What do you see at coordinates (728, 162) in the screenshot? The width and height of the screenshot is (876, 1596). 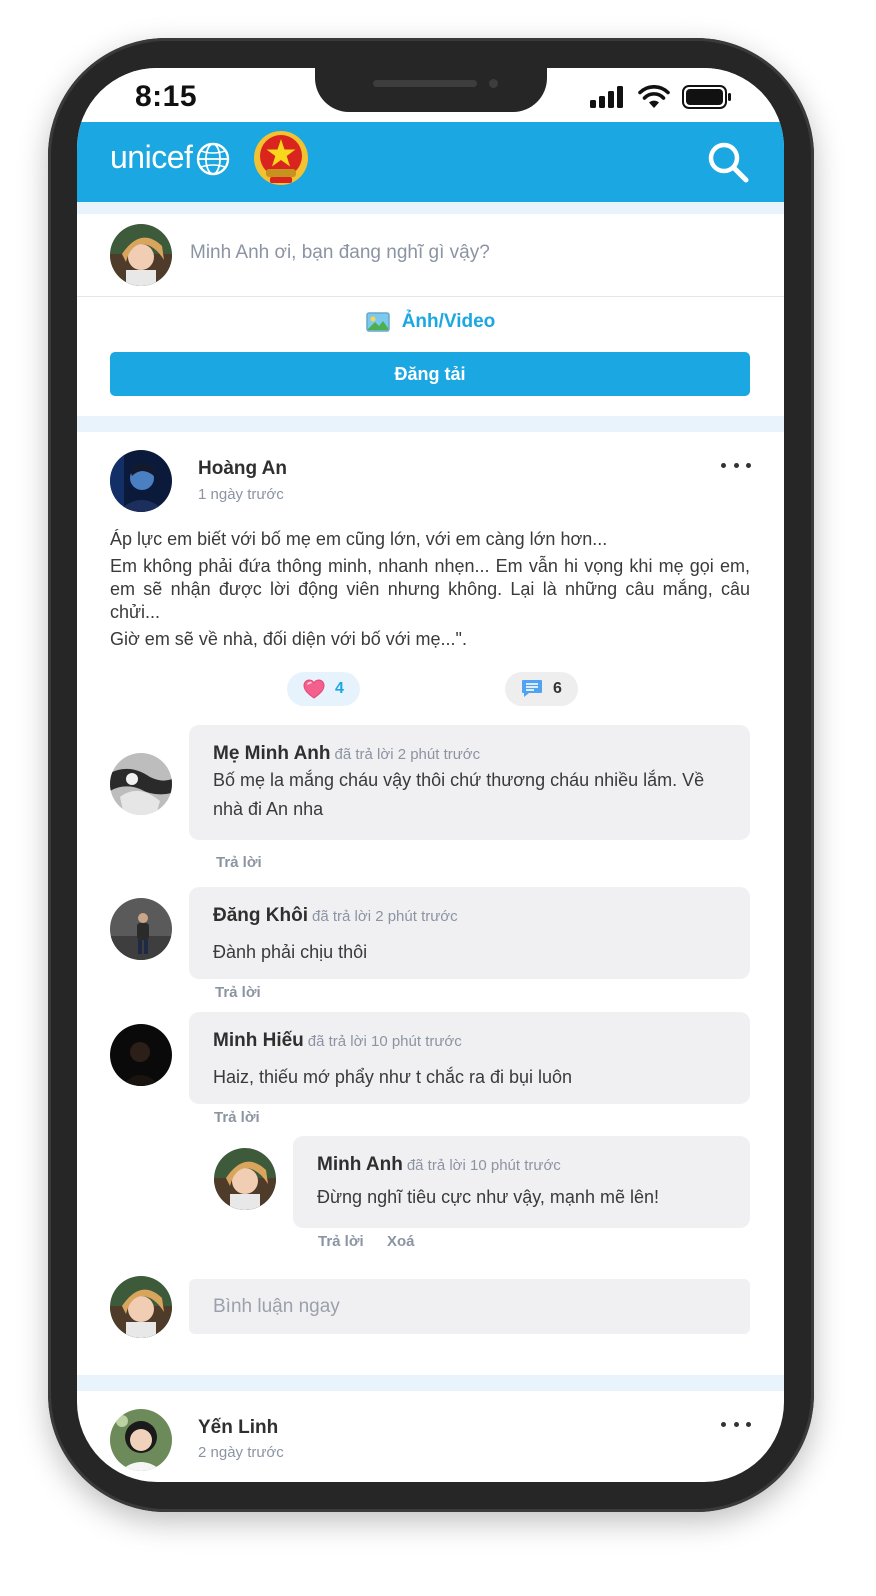 I see `search-icon` at bounding box center [728, 162].